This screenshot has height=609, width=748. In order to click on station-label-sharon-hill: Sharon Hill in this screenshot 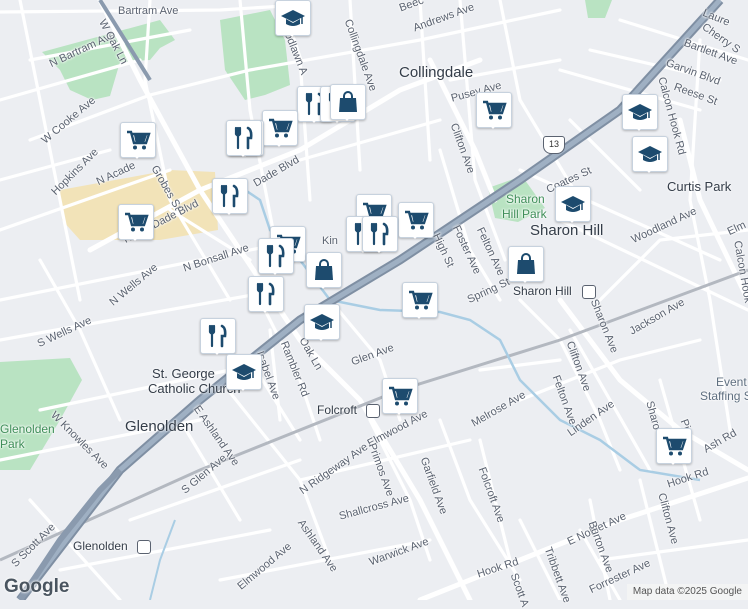, I will do `click(542, 291)`.